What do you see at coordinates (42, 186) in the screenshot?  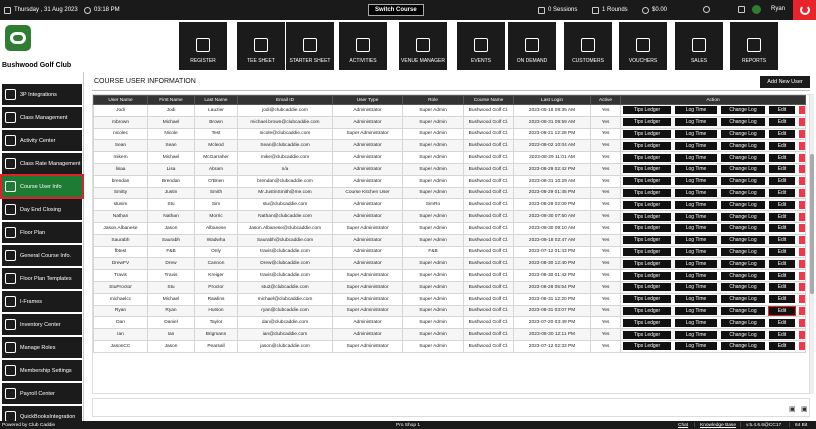 I see `sidebar-item-course-user-info: Course User Info` at bounding box center [42, 186].